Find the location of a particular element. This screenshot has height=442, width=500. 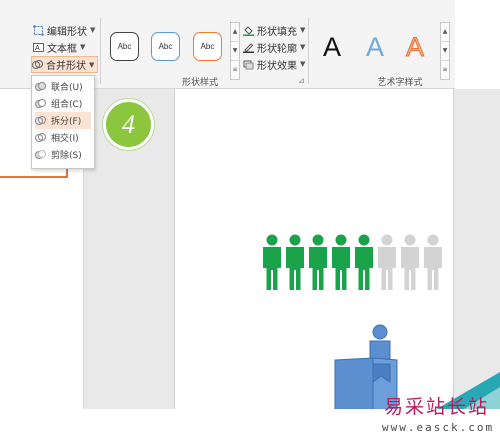

art-style-gallery-scroll: ▲ ▼ ≡ is located at coordinates (445, 51).